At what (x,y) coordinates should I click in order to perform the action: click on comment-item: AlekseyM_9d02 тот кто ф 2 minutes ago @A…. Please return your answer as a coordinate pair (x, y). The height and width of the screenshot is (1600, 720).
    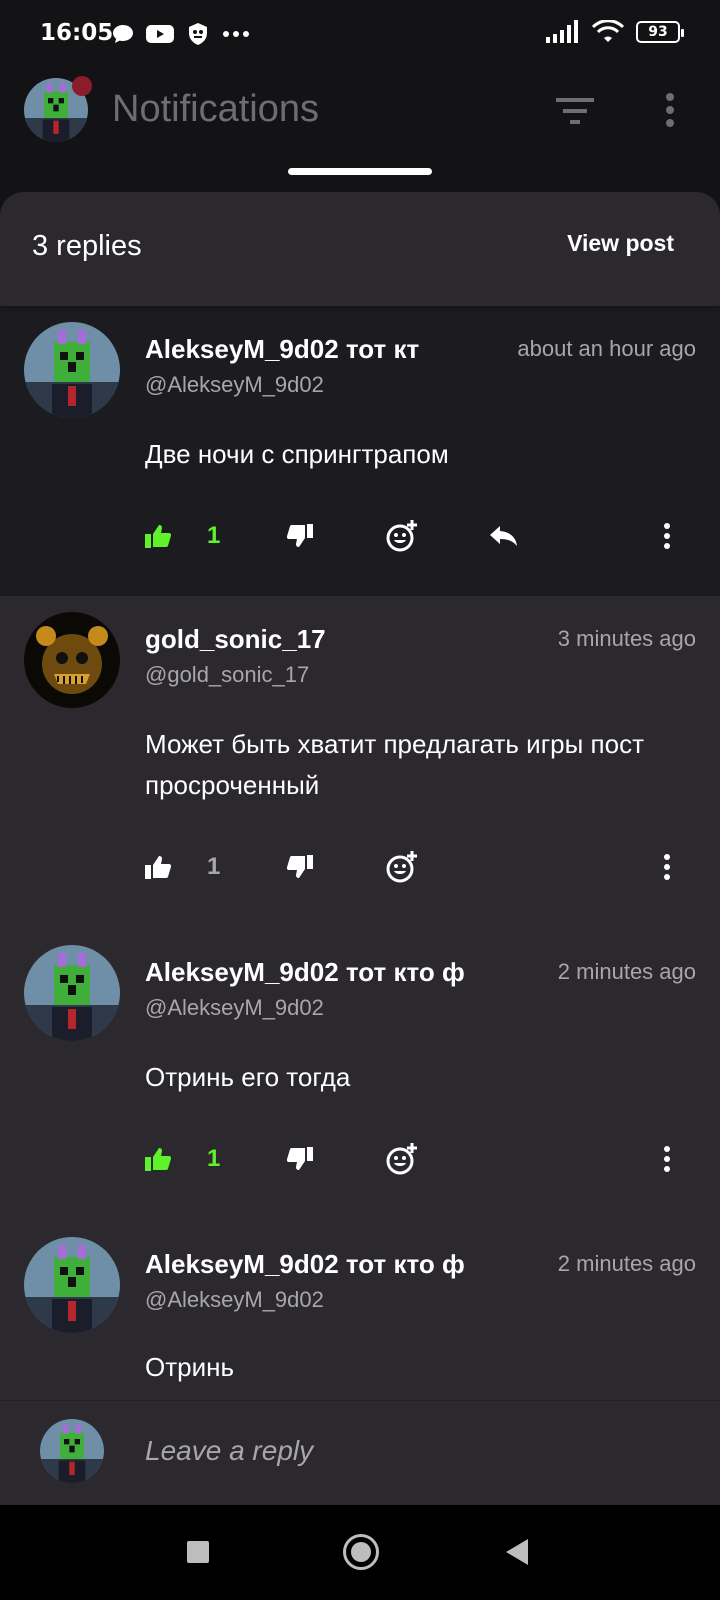
    Looking at the image, I should click on (360, 1321).